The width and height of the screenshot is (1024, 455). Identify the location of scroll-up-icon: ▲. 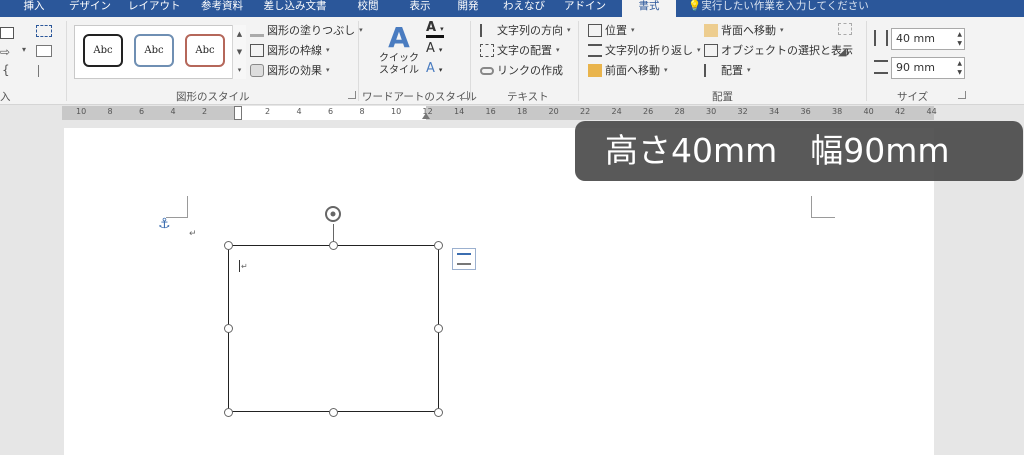
(239, 34).